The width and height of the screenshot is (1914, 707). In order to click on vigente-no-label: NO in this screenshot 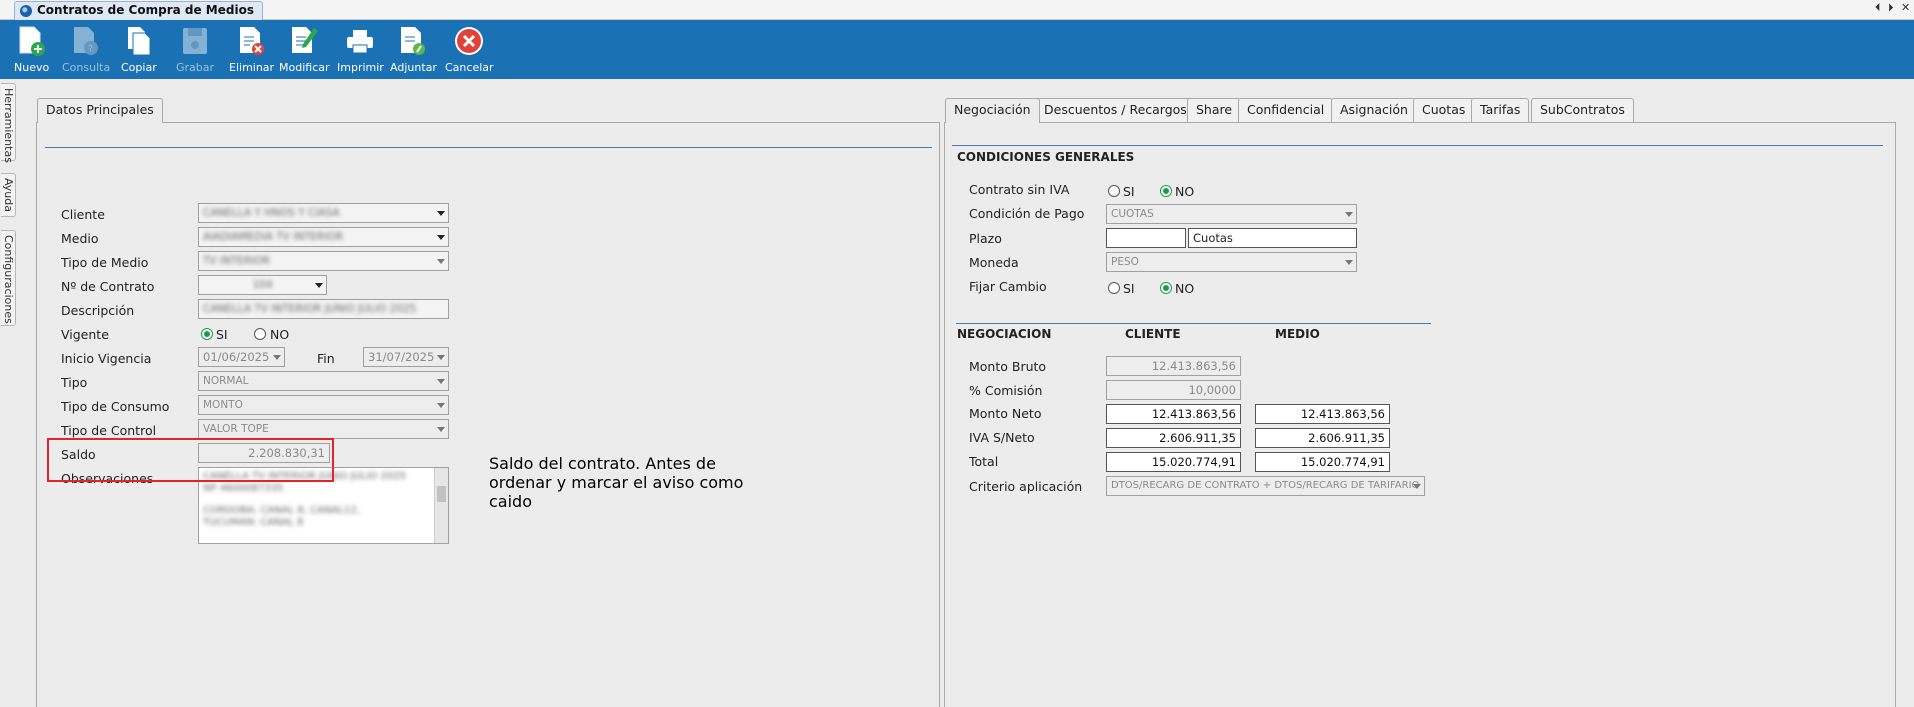, I will do `click(280, 334)`.